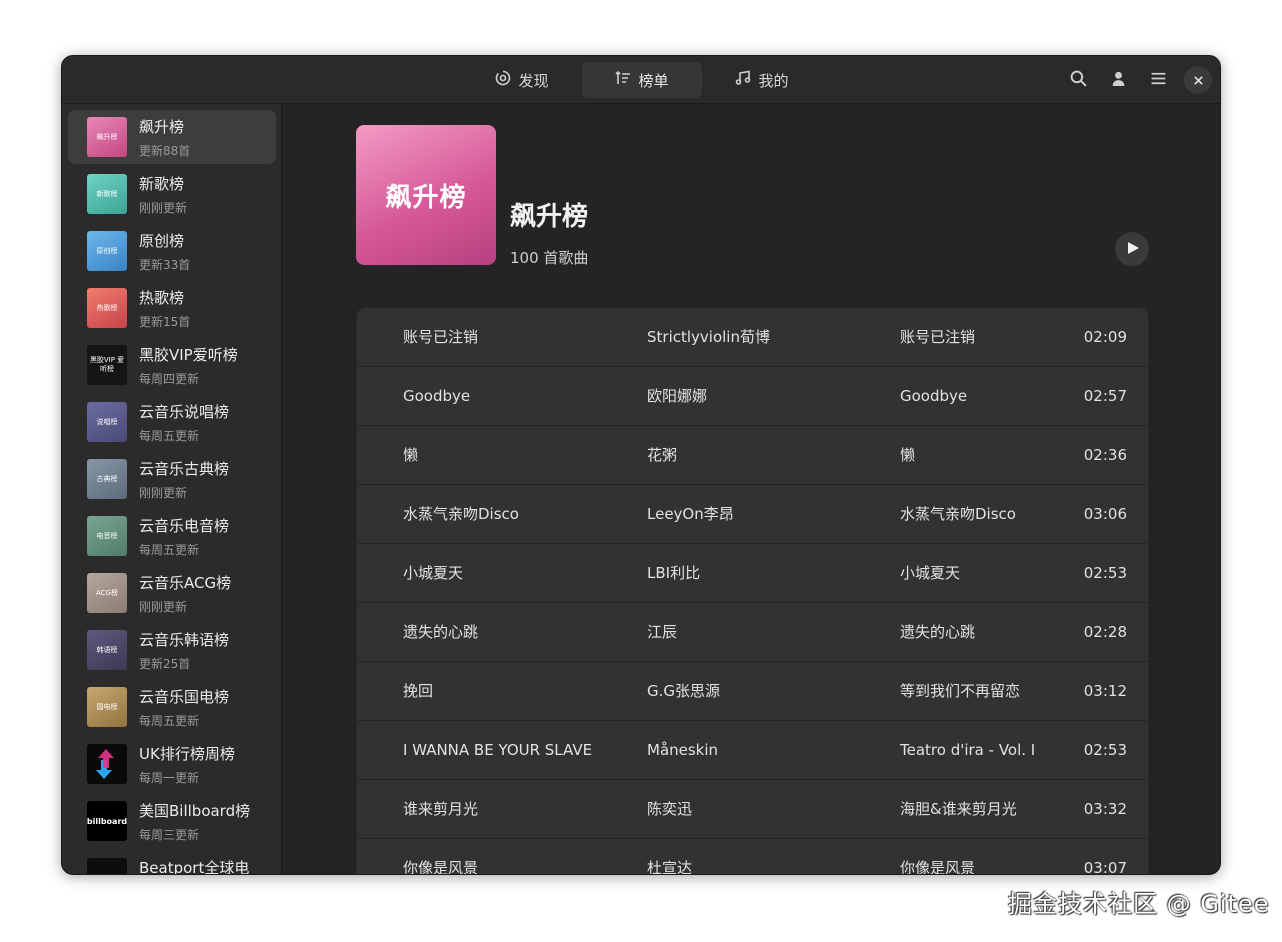 Image resolution: width=1282 pixels, height=942 pixels. What do you see at coordinates (172, 308) in the screenshot?
I see `sidebar-item: 热歌榜 热歌榜 更新15首` at bounding box center [172, 308].